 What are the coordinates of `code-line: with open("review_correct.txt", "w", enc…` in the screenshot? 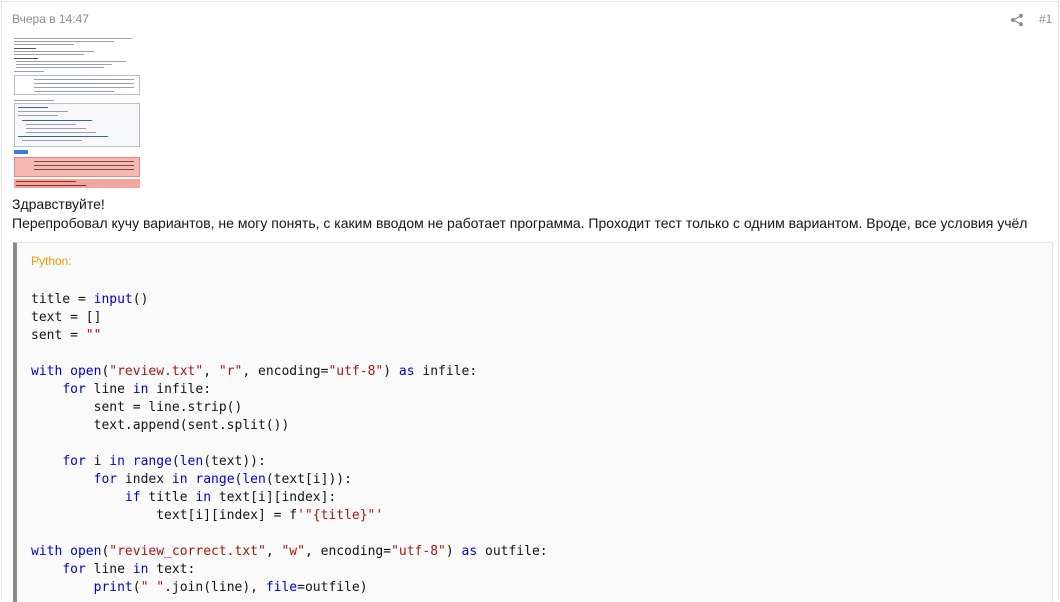 It's located at (289, 551).